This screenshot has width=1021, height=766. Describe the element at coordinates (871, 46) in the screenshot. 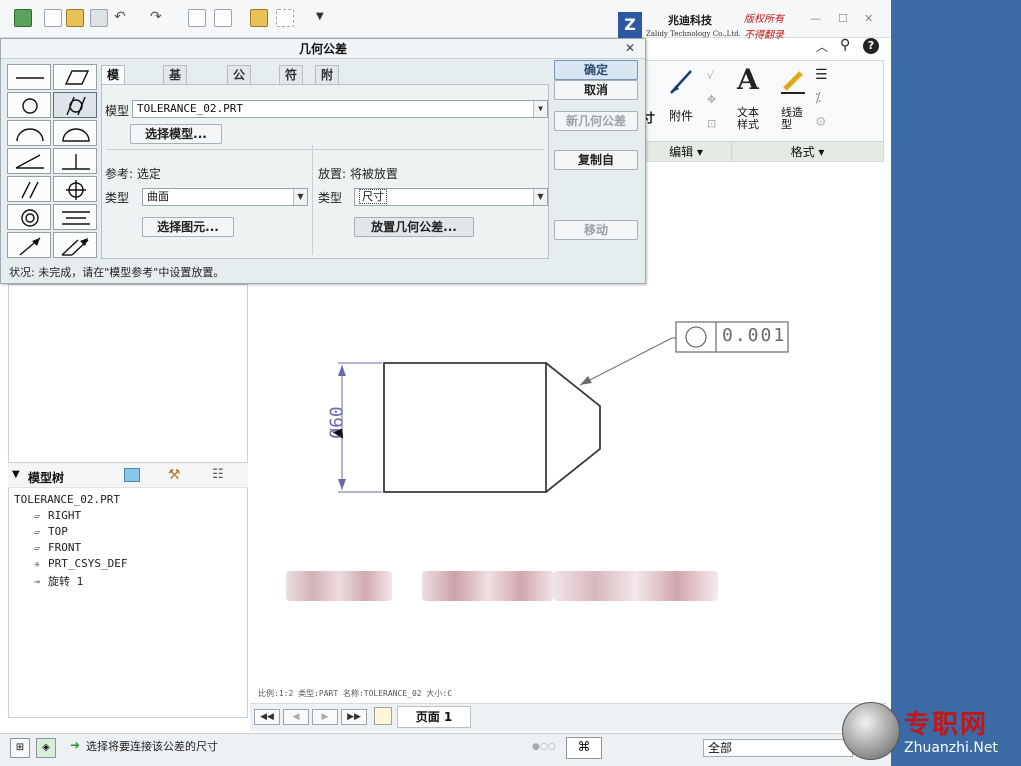

I see `help-icon: ?` at that location.